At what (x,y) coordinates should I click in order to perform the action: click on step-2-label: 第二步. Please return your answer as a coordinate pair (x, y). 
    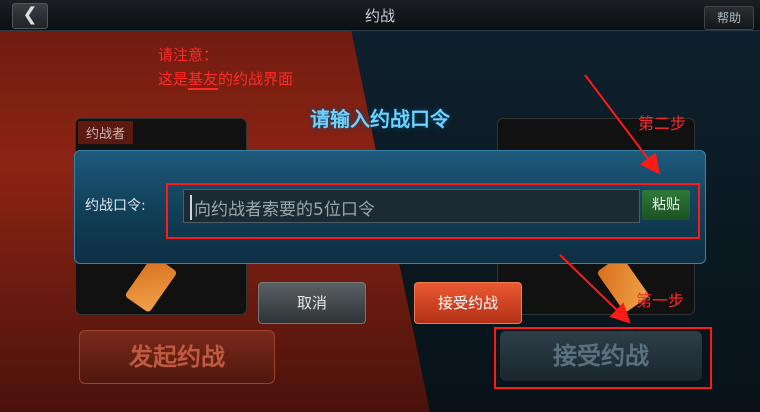
    Looking at the image, I should click on (662, 123).